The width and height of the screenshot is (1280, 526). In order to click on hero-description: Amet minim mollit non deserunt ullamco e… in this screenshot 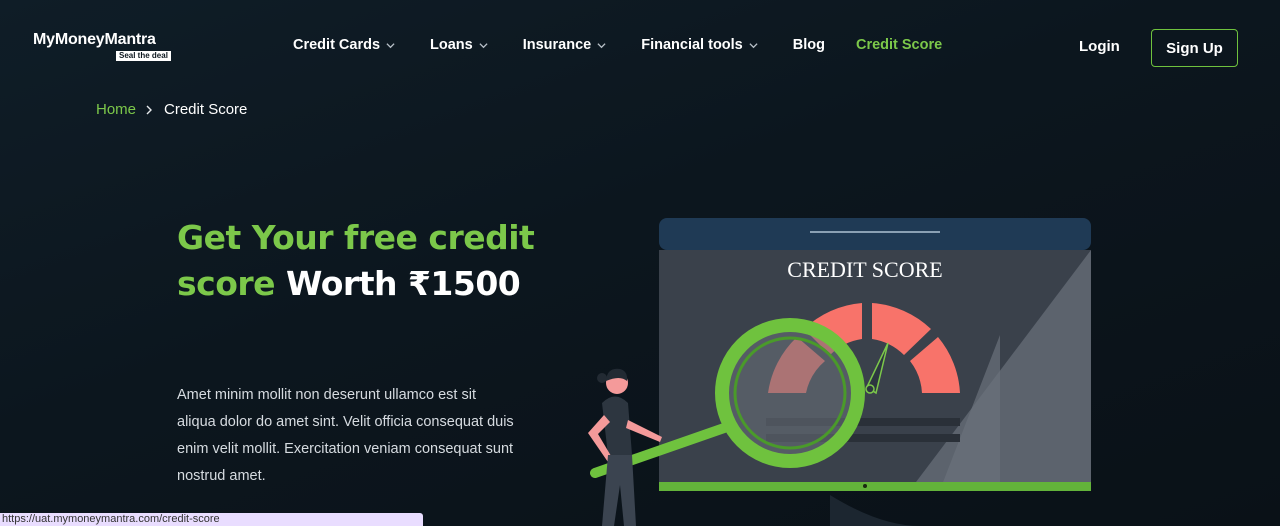, I will do `click(345, 435)`.